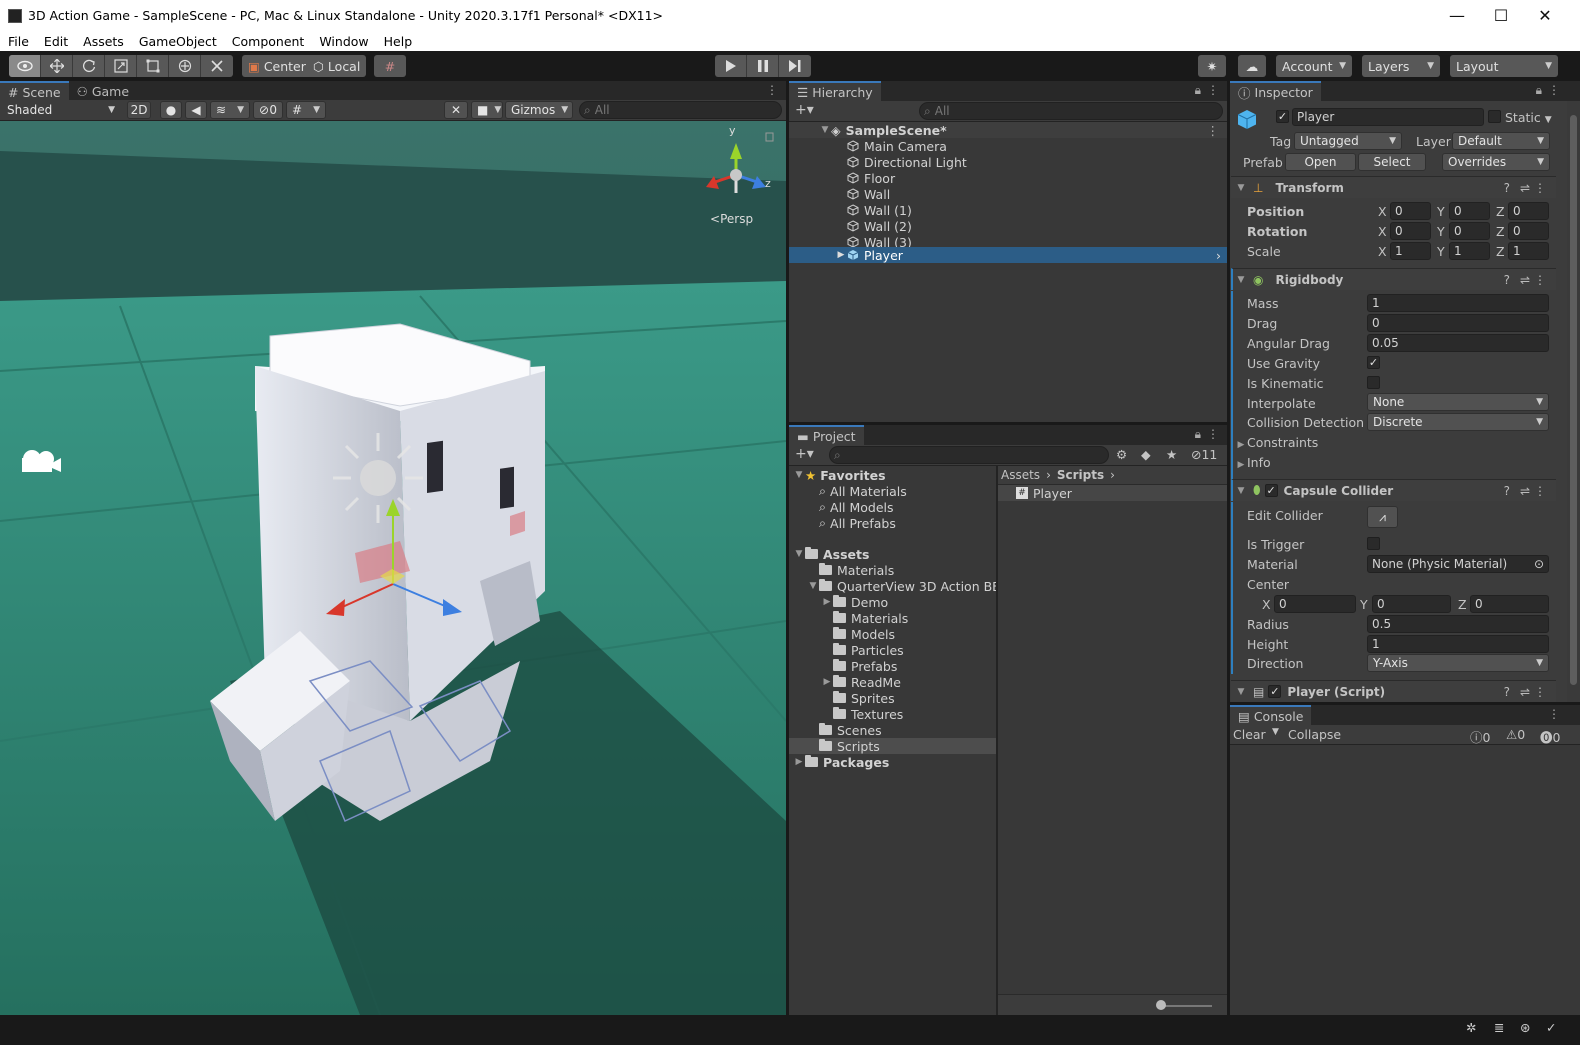 This screenshot has height=1045, width=1580. What do you see at coordinates (539, 110) in the screenshot?
I see `gizmos-dropdown: Gizmos ▼` at bounding box center [539, 110].